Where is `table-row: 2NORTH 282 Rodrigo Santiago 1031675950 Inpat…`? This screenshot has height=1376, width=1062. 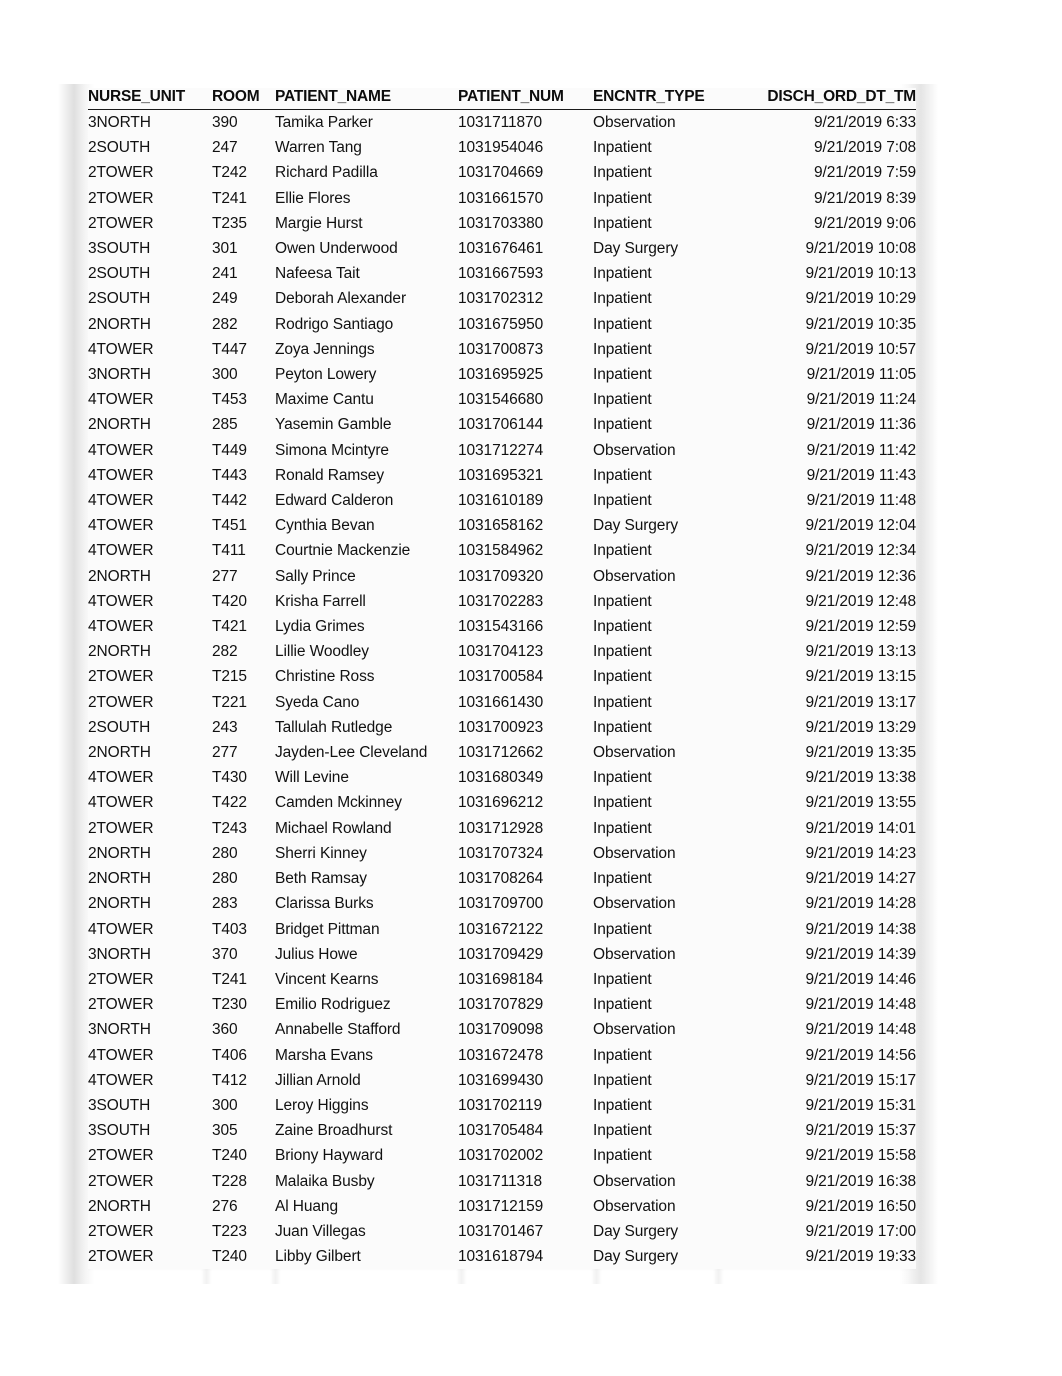
table-row: 2NORTH 282 Rodrigo Santiago 1031675950 Inpat… is located at coordinates (502, 324).